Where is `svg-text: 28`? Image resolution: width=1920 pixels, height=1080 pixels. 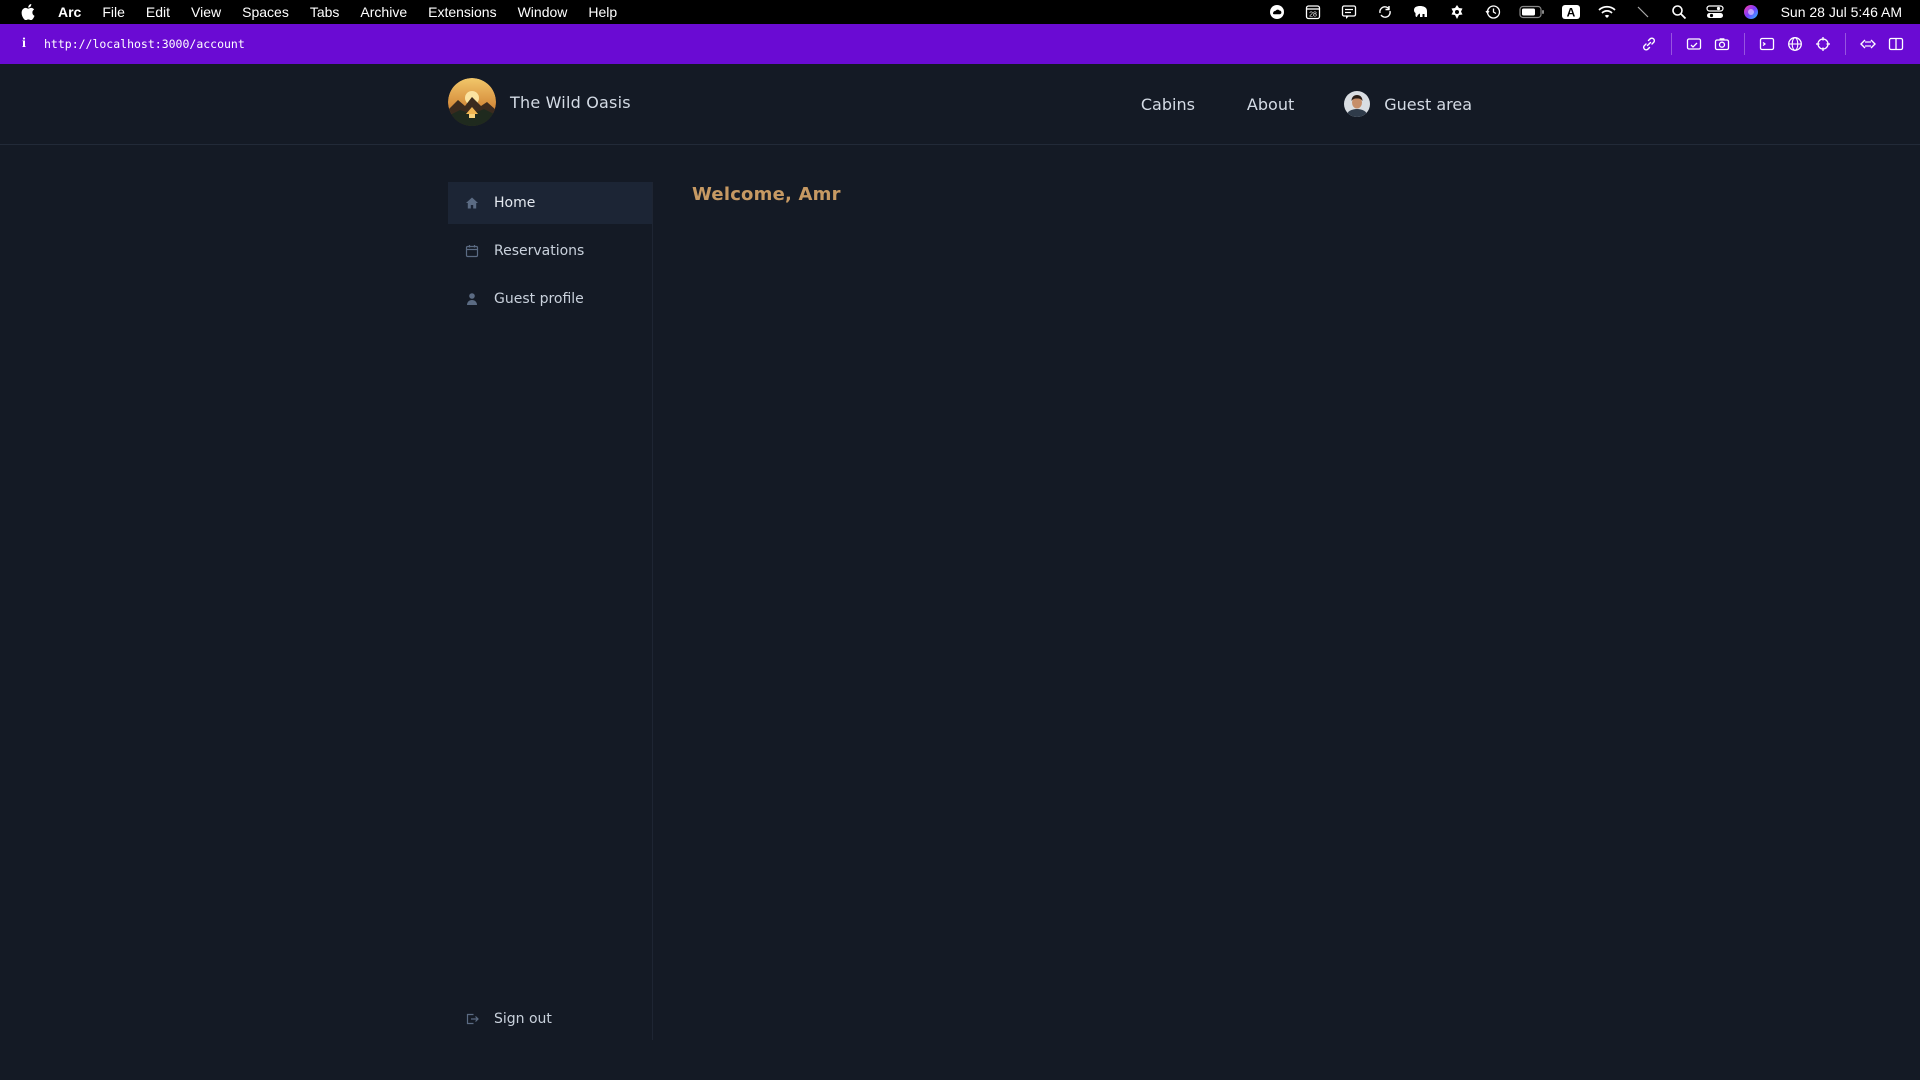 svg-text: 28 is located at coordinates (1313, 15).